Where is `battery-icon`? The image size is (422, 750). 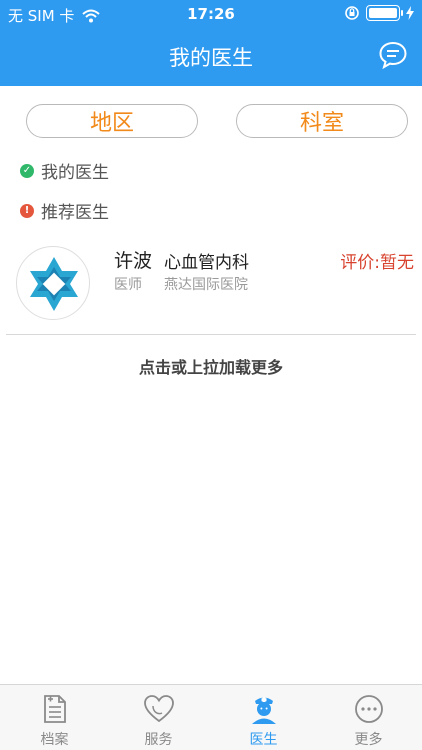 battery-icon is located at coordinates (384, 13).